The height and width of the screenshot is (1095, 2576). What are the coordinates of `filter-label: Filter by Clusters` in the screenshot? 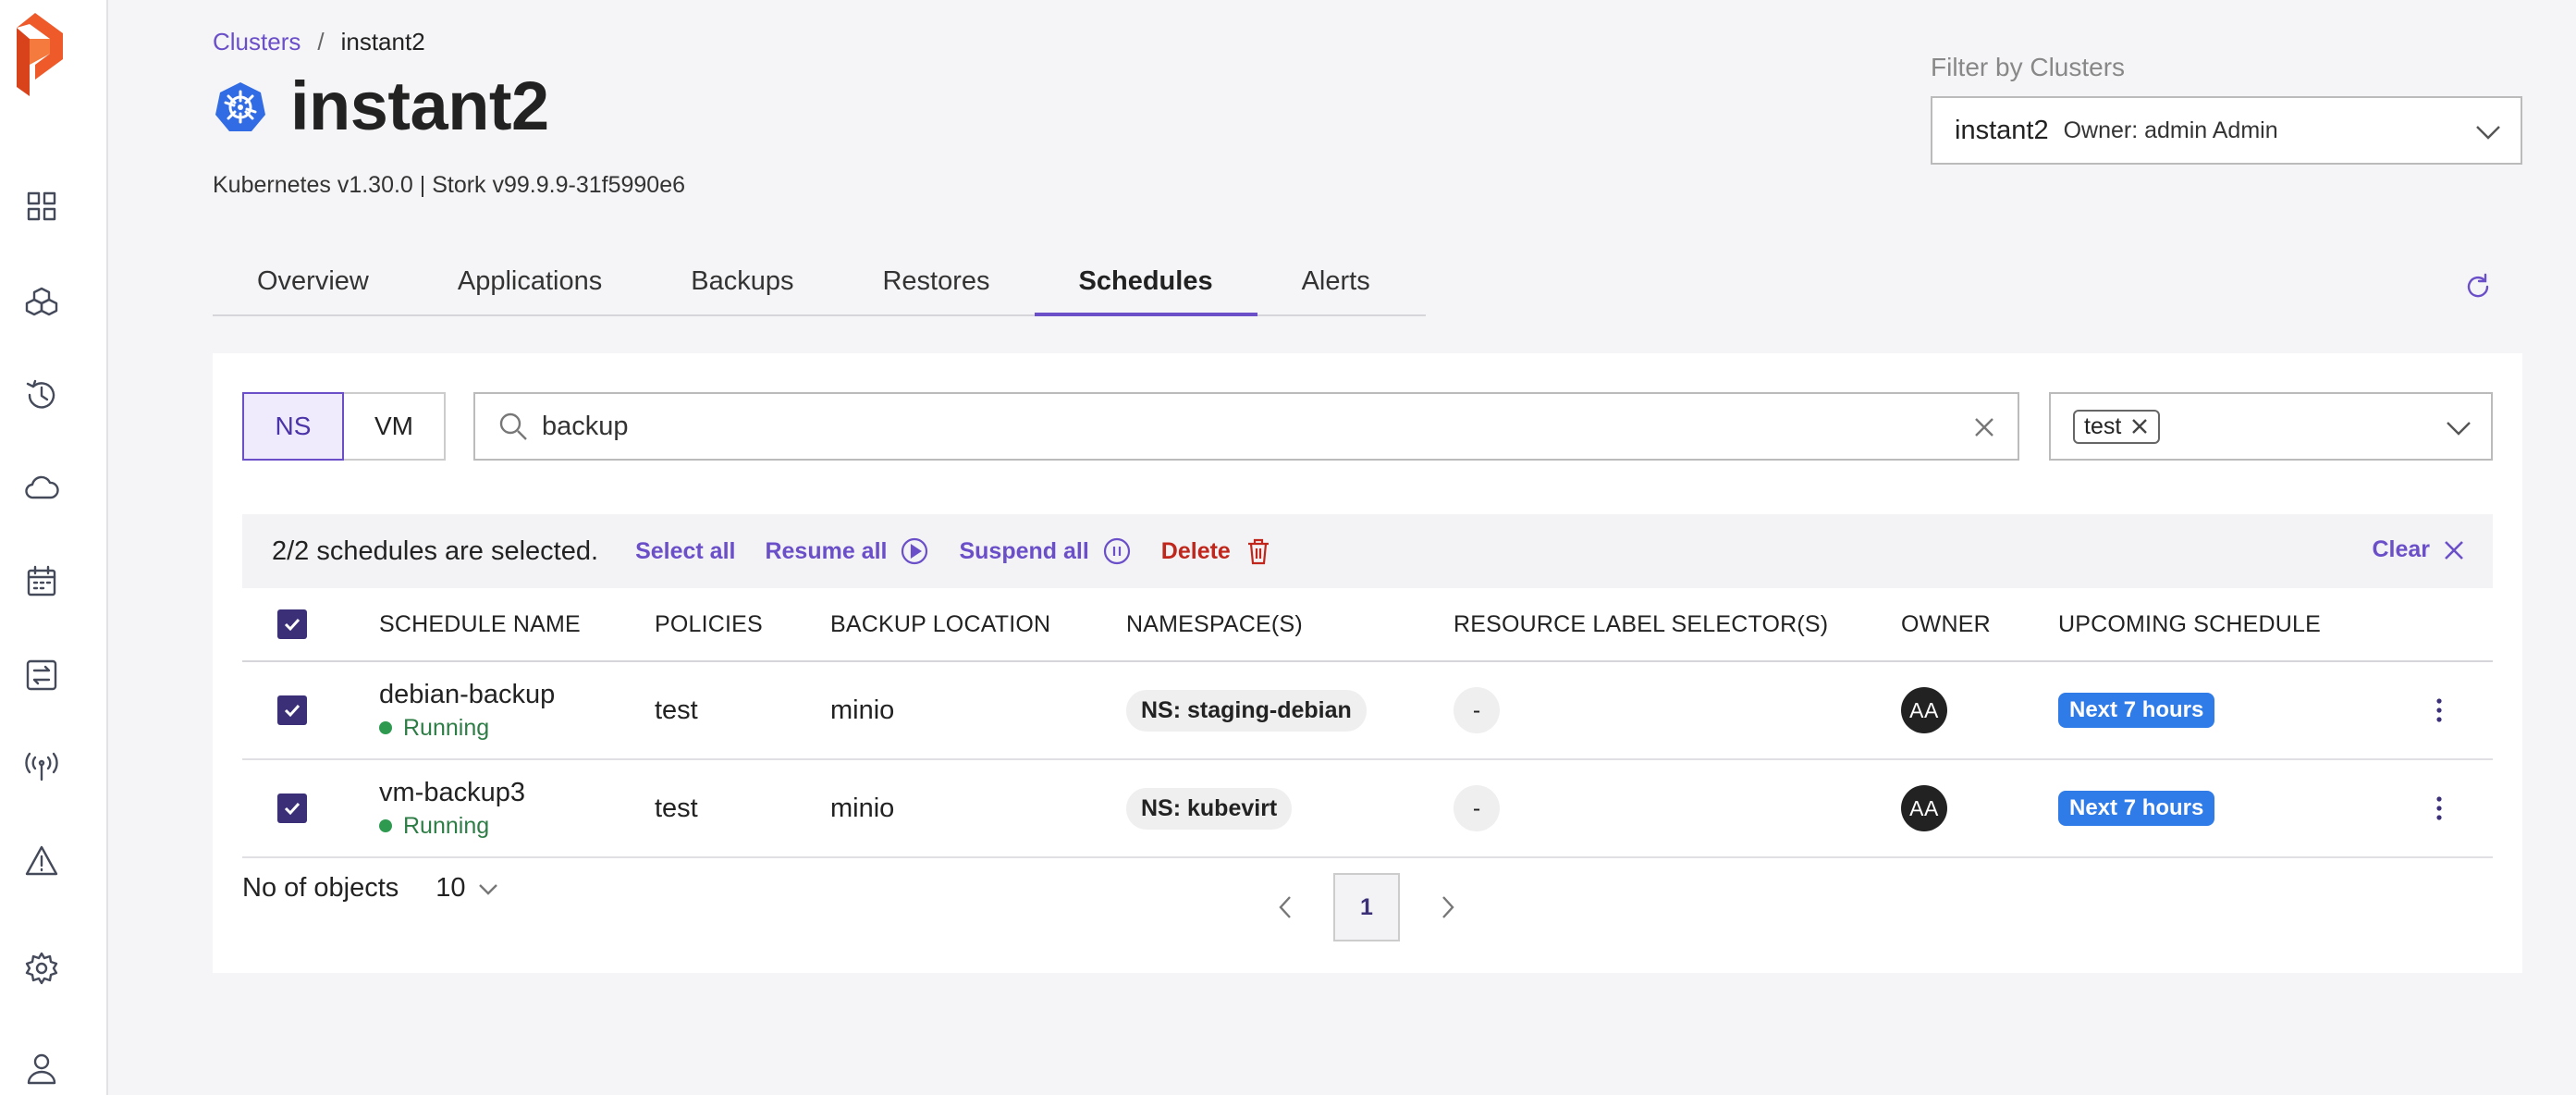 It's located at (2028, 67).